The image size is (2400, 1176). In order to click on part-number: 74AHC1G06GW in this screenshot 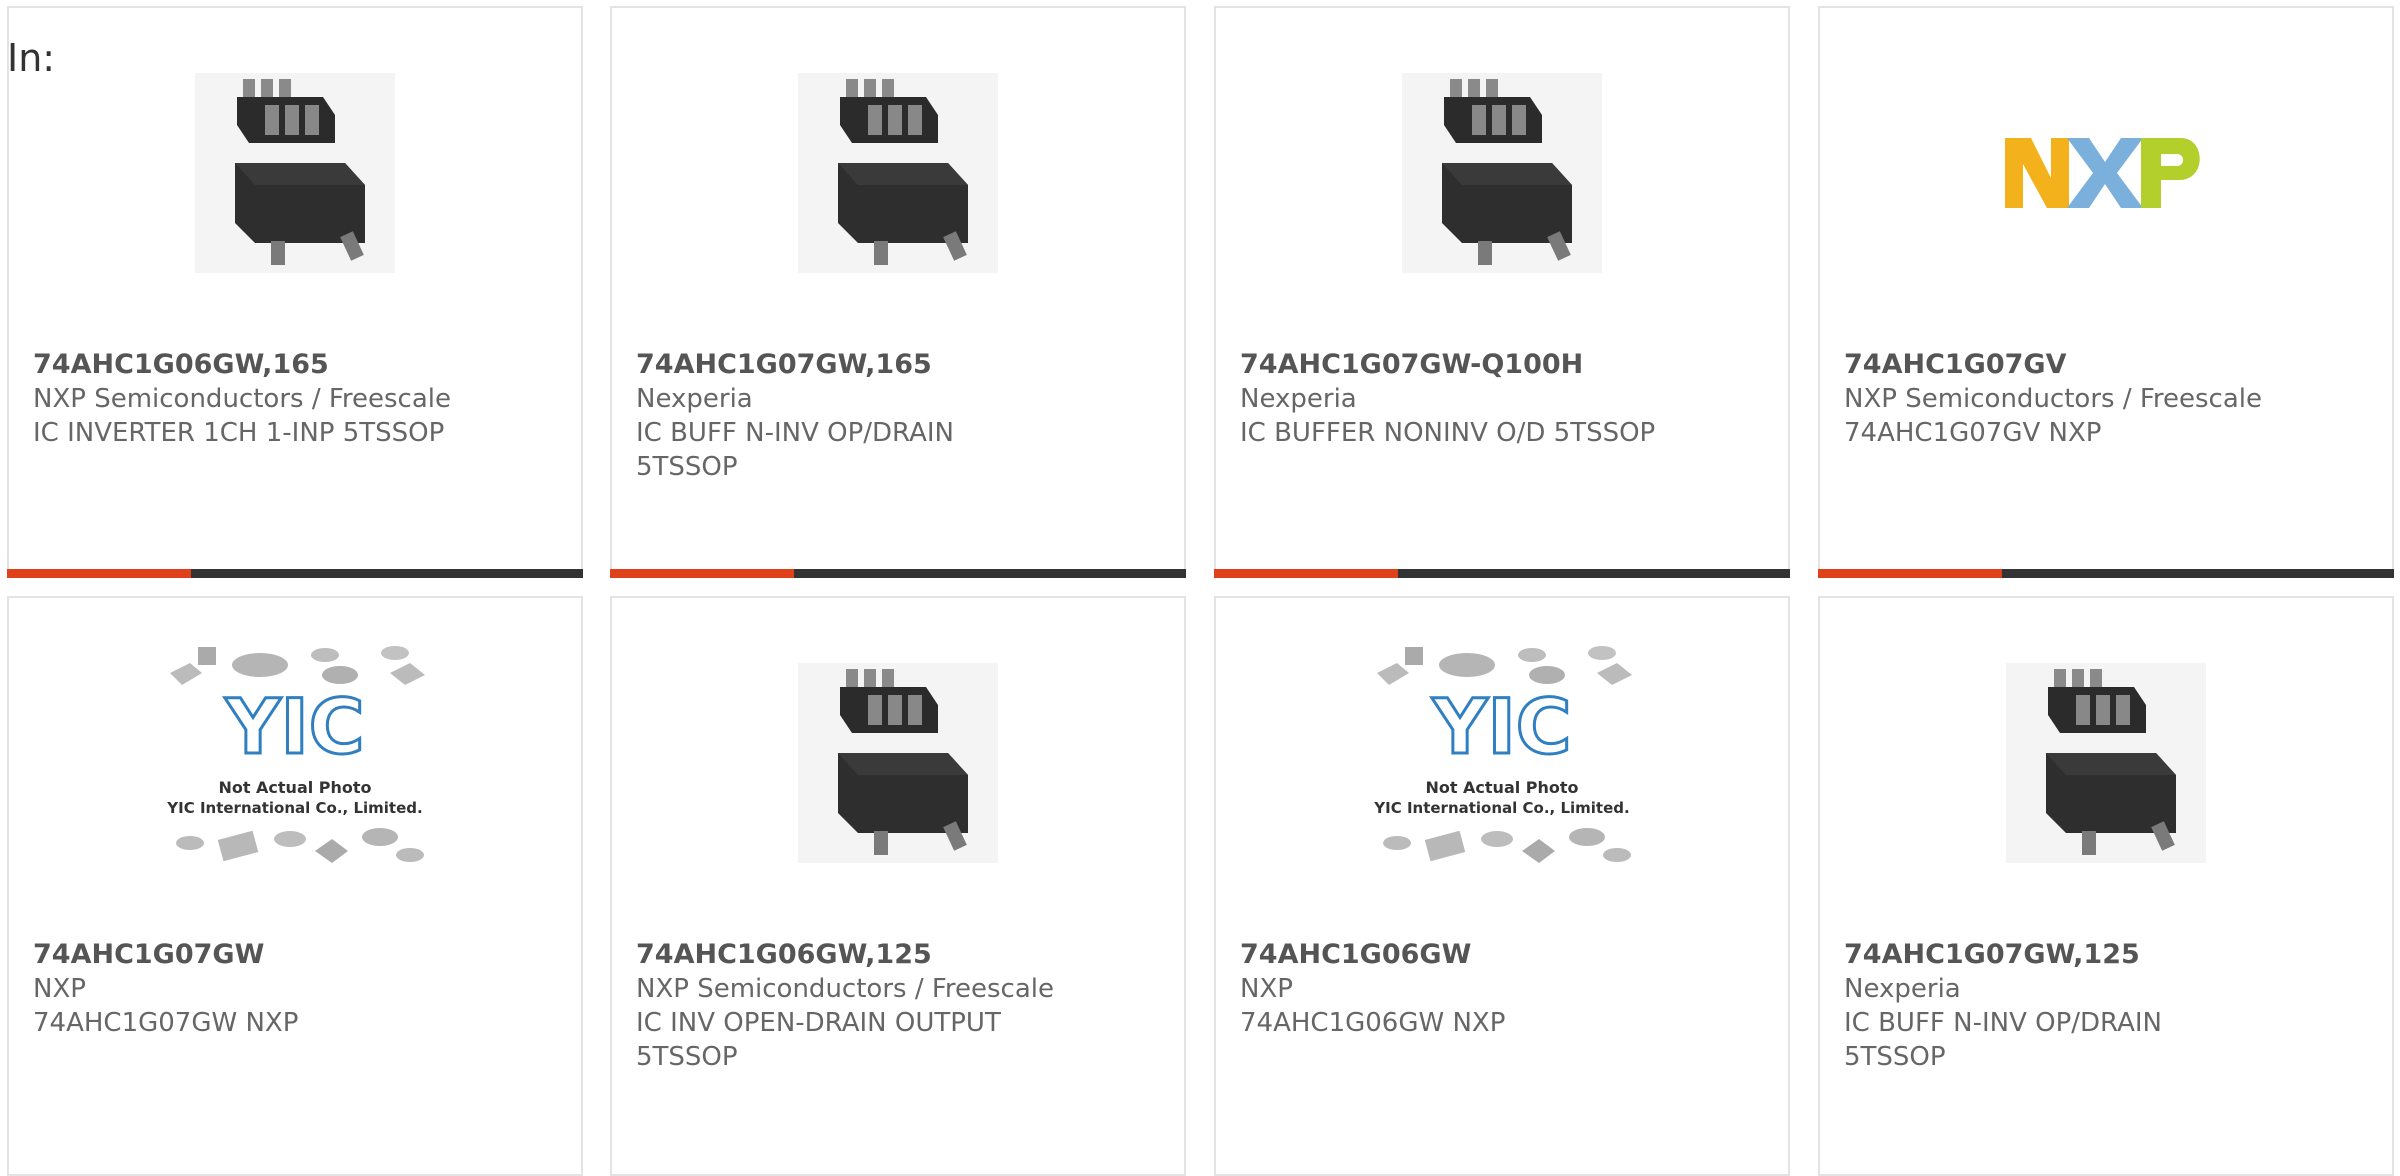, I will do `click(1502, 955)`.